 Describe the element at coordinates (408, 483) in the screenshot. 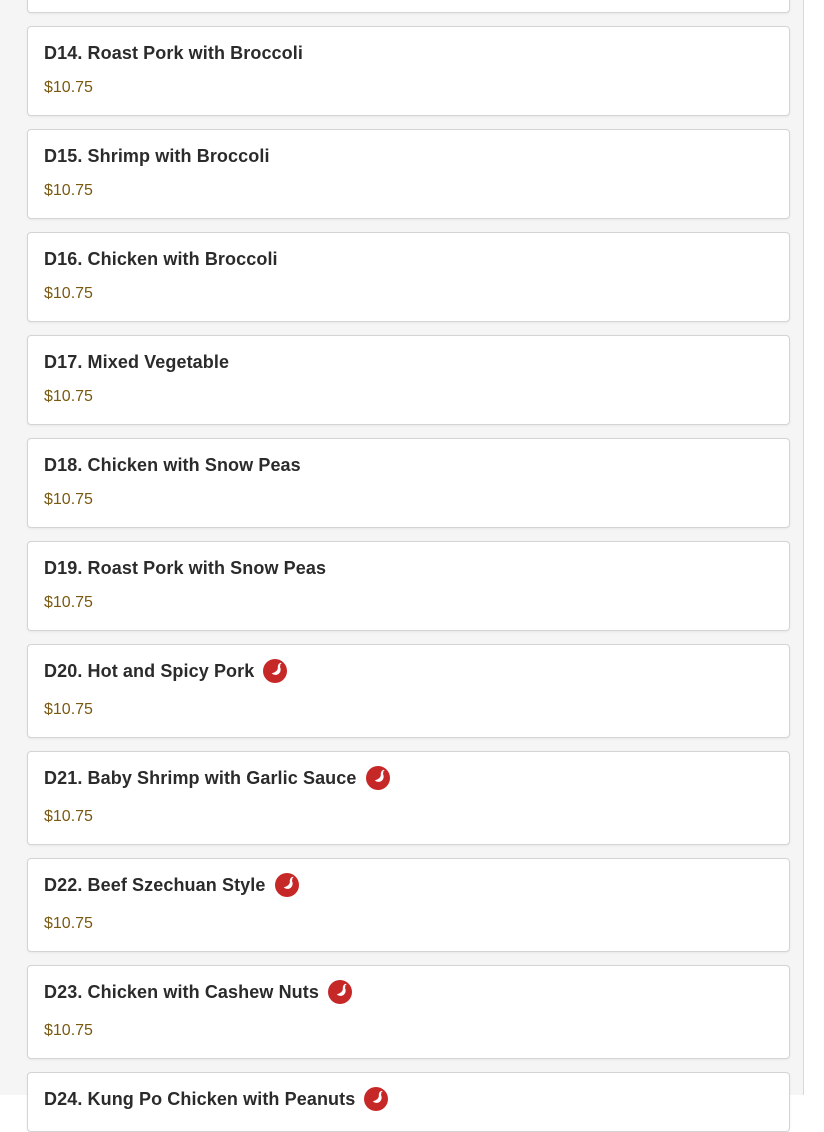

I see `menu-item-card: D18. Chicken with Snow Peas $10.75` at that location.